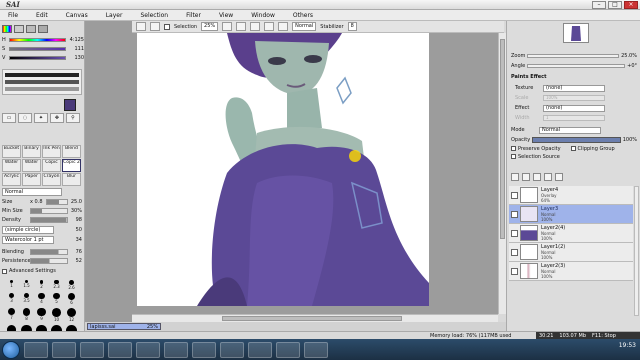  I want to click on clipping-group-checkbox, so click(573, 148).